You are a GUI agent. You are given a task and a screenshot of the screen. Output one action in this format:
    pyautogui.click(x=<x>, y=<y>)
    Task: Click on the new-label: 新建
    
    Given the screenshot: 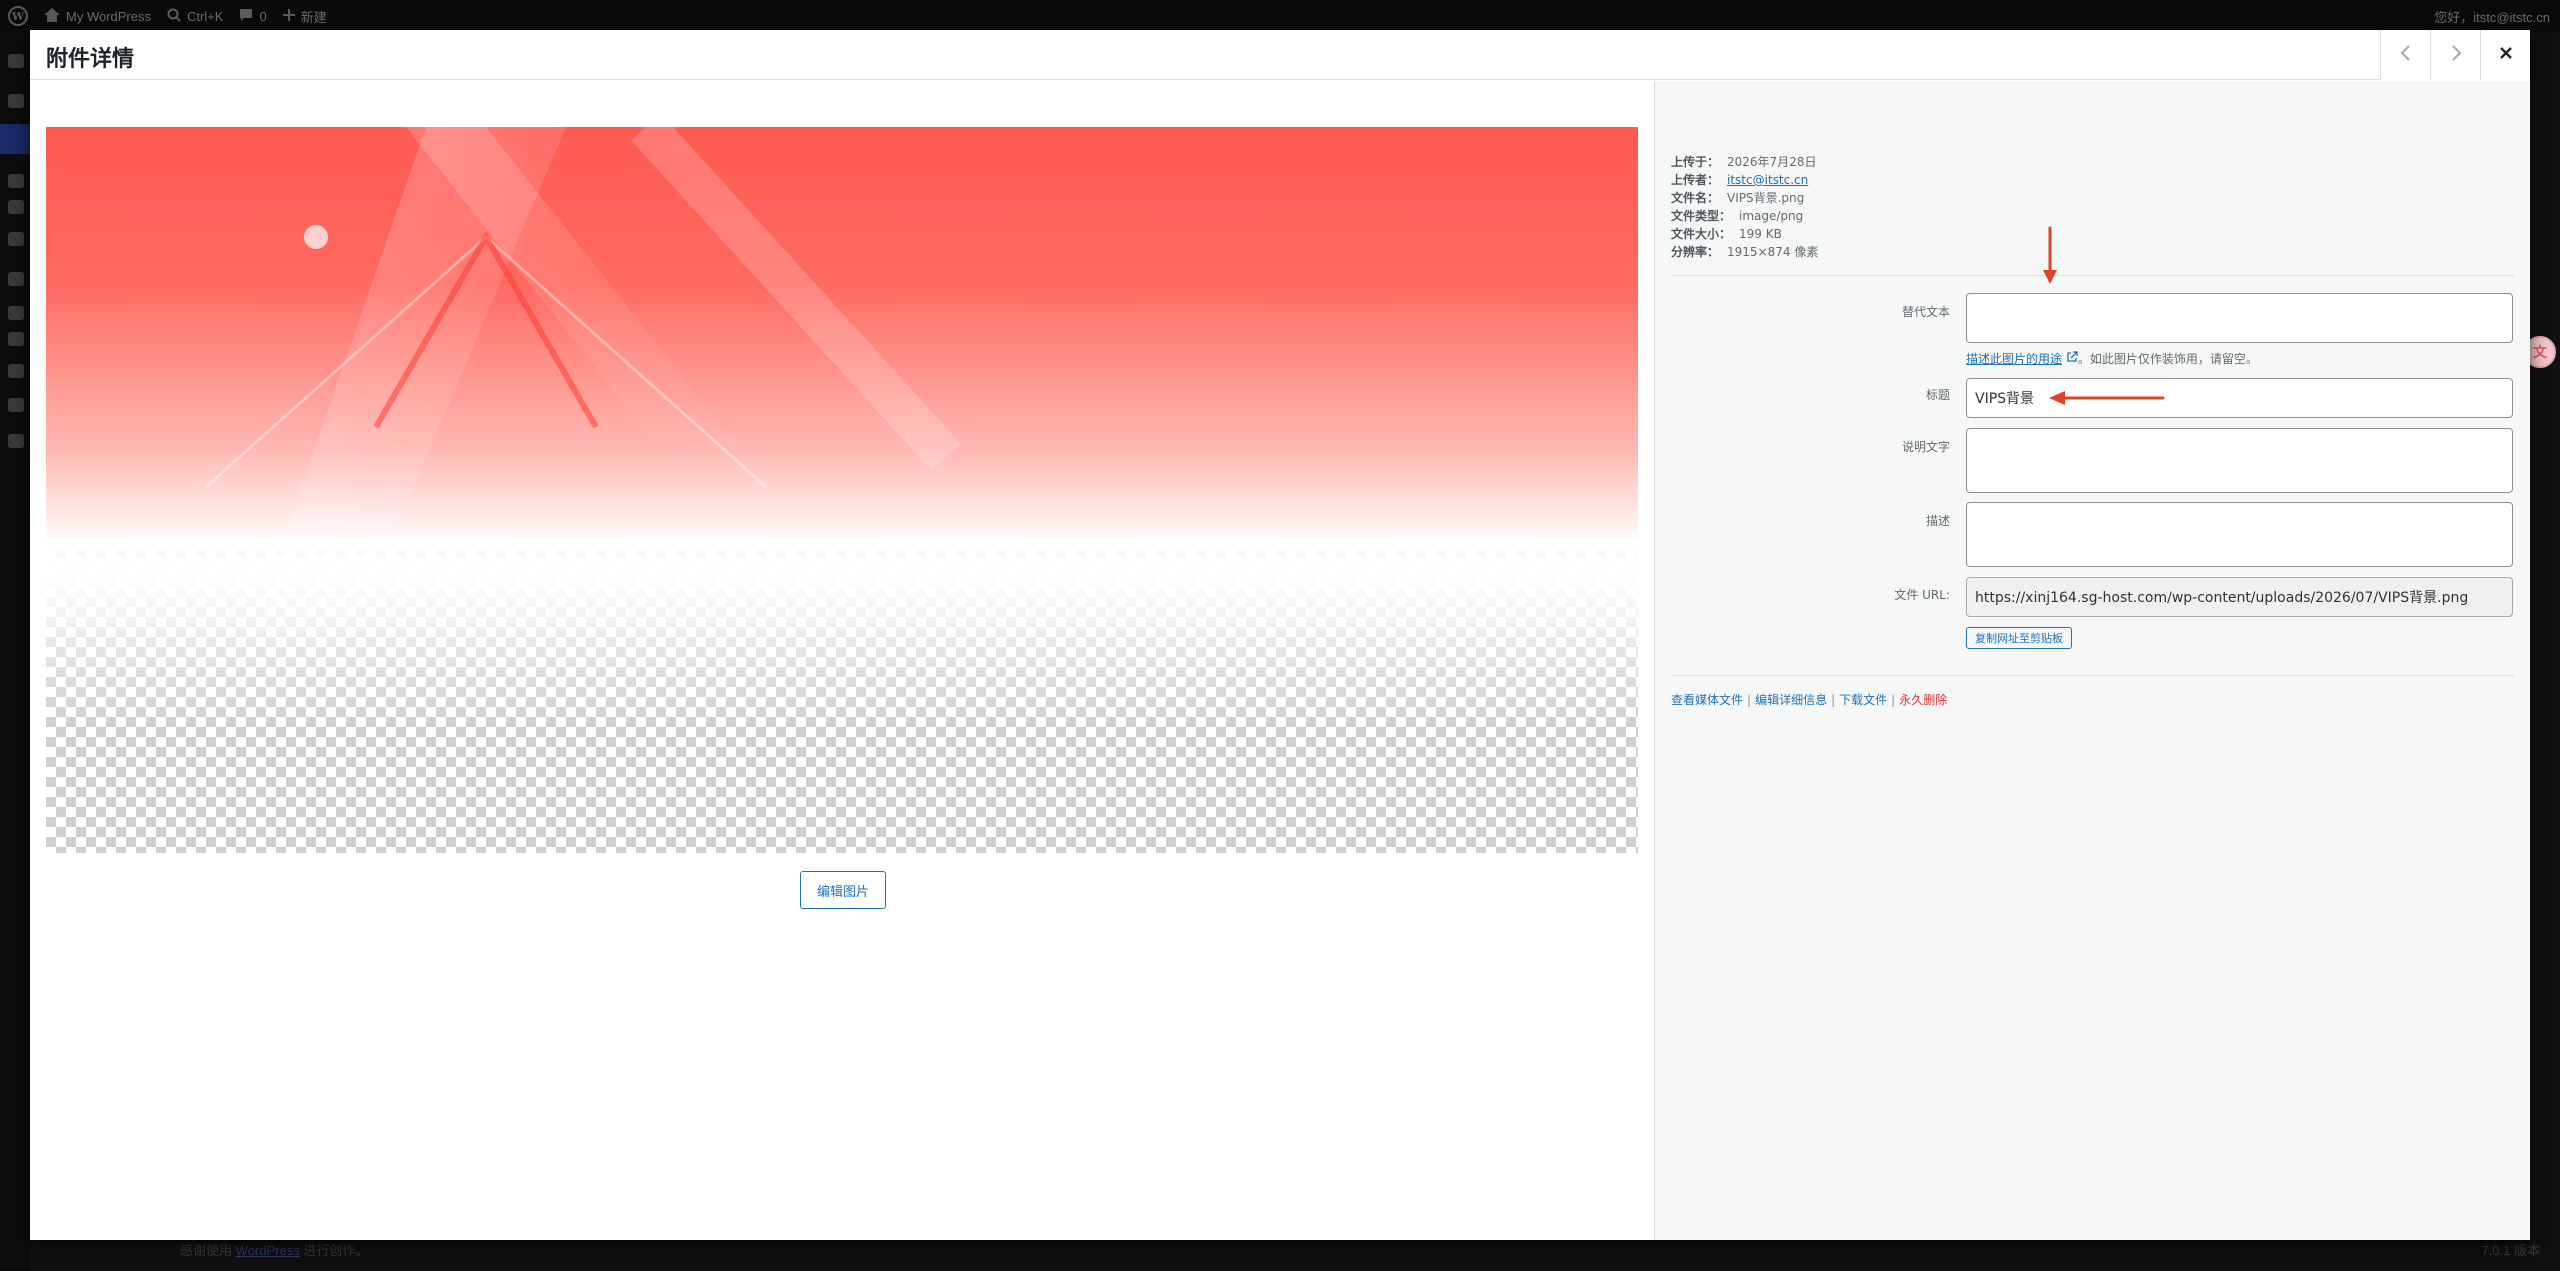 What is the action you would take?
    pyautogui.click(x=313, y=17)
    